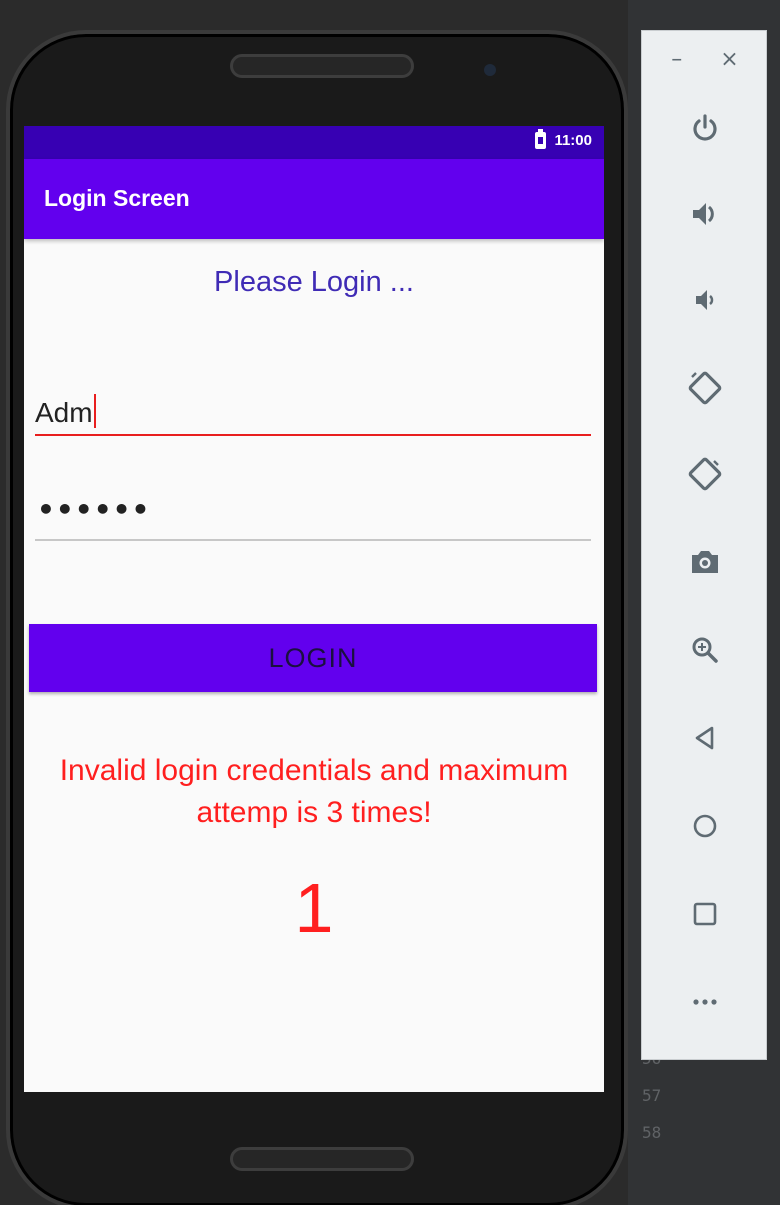 Image resolution: width=780 pixels, height=1205 pixels. Describe the element at coordinates (705, 62) in the screenshot. I see `toolbar-window-controls: – ×` at that location.